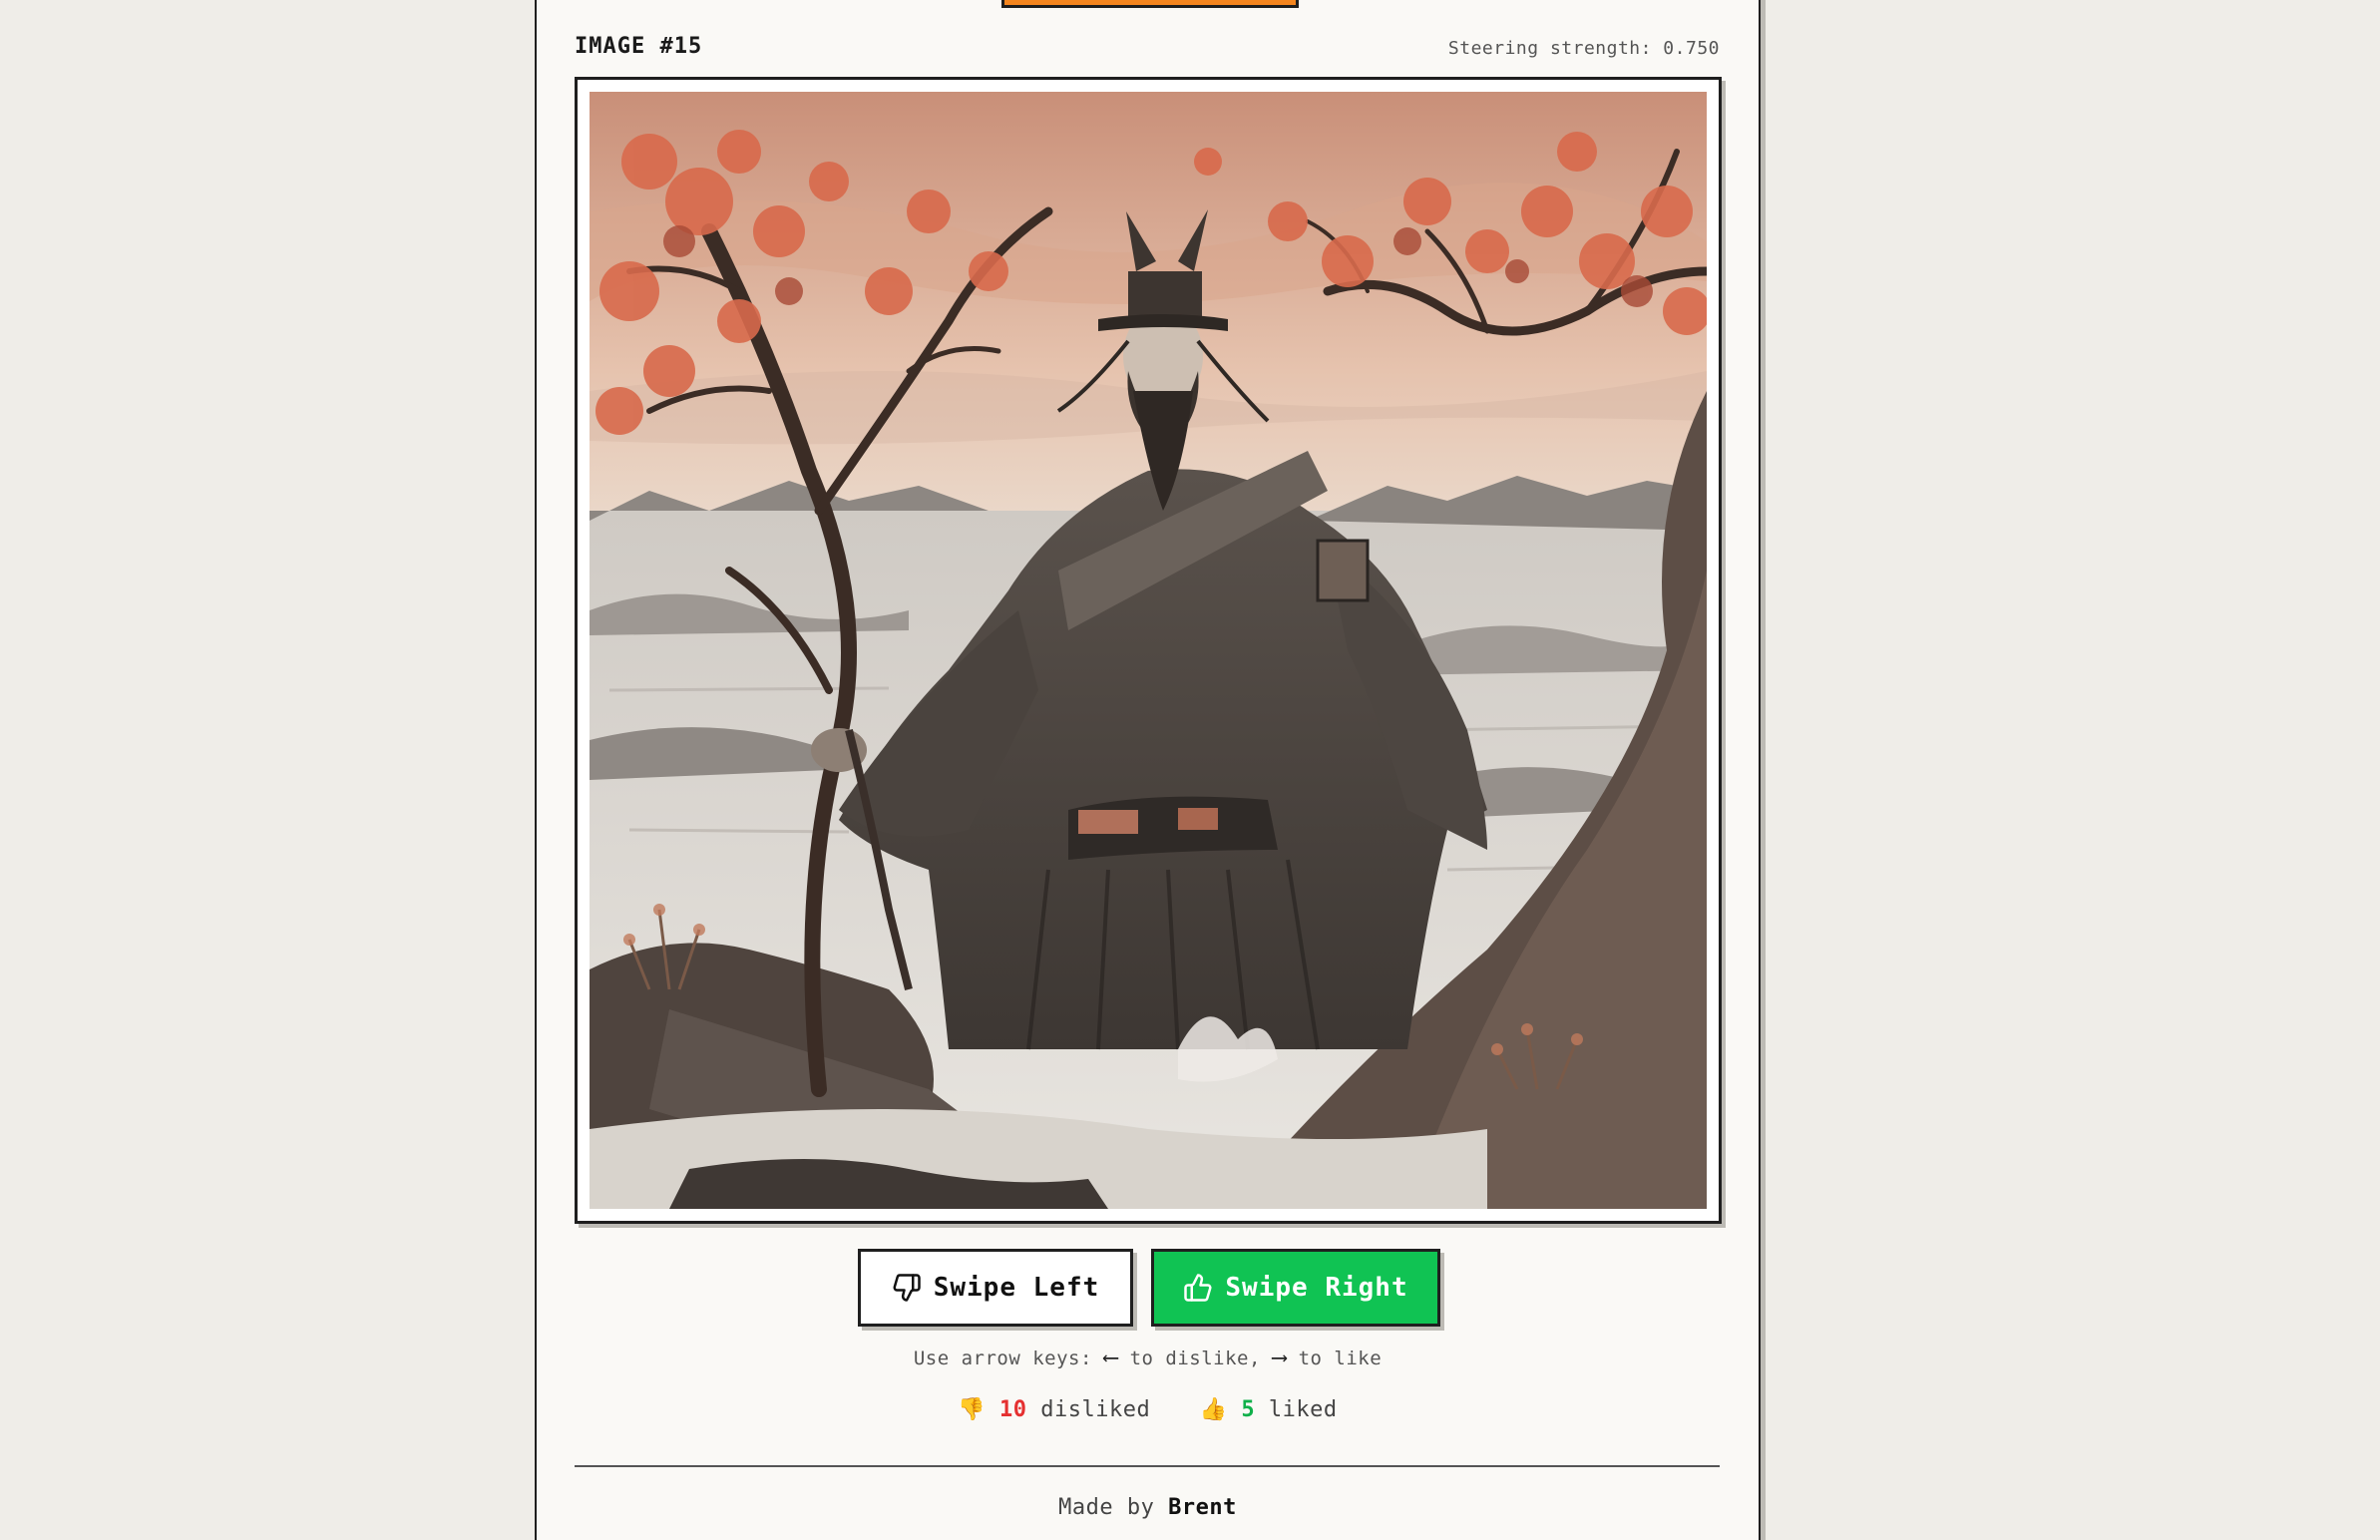 The width and height of the screenshot is (2380, 1540). What do you see at coordinates (1107, 1507) in the screenshot?
I see `made-by-text: Made by` at bounding box center [1107, 1507].